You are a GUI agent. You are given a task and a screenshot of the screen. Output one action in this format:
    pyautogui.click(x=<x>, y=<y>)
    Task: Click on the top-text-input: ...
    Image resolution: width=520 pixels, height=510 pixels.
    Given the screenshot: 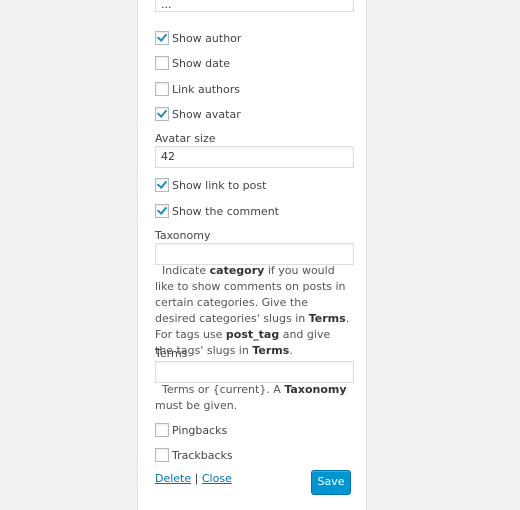 What is the action you would take?
    pyautogui.click(x=254, y=6)
    